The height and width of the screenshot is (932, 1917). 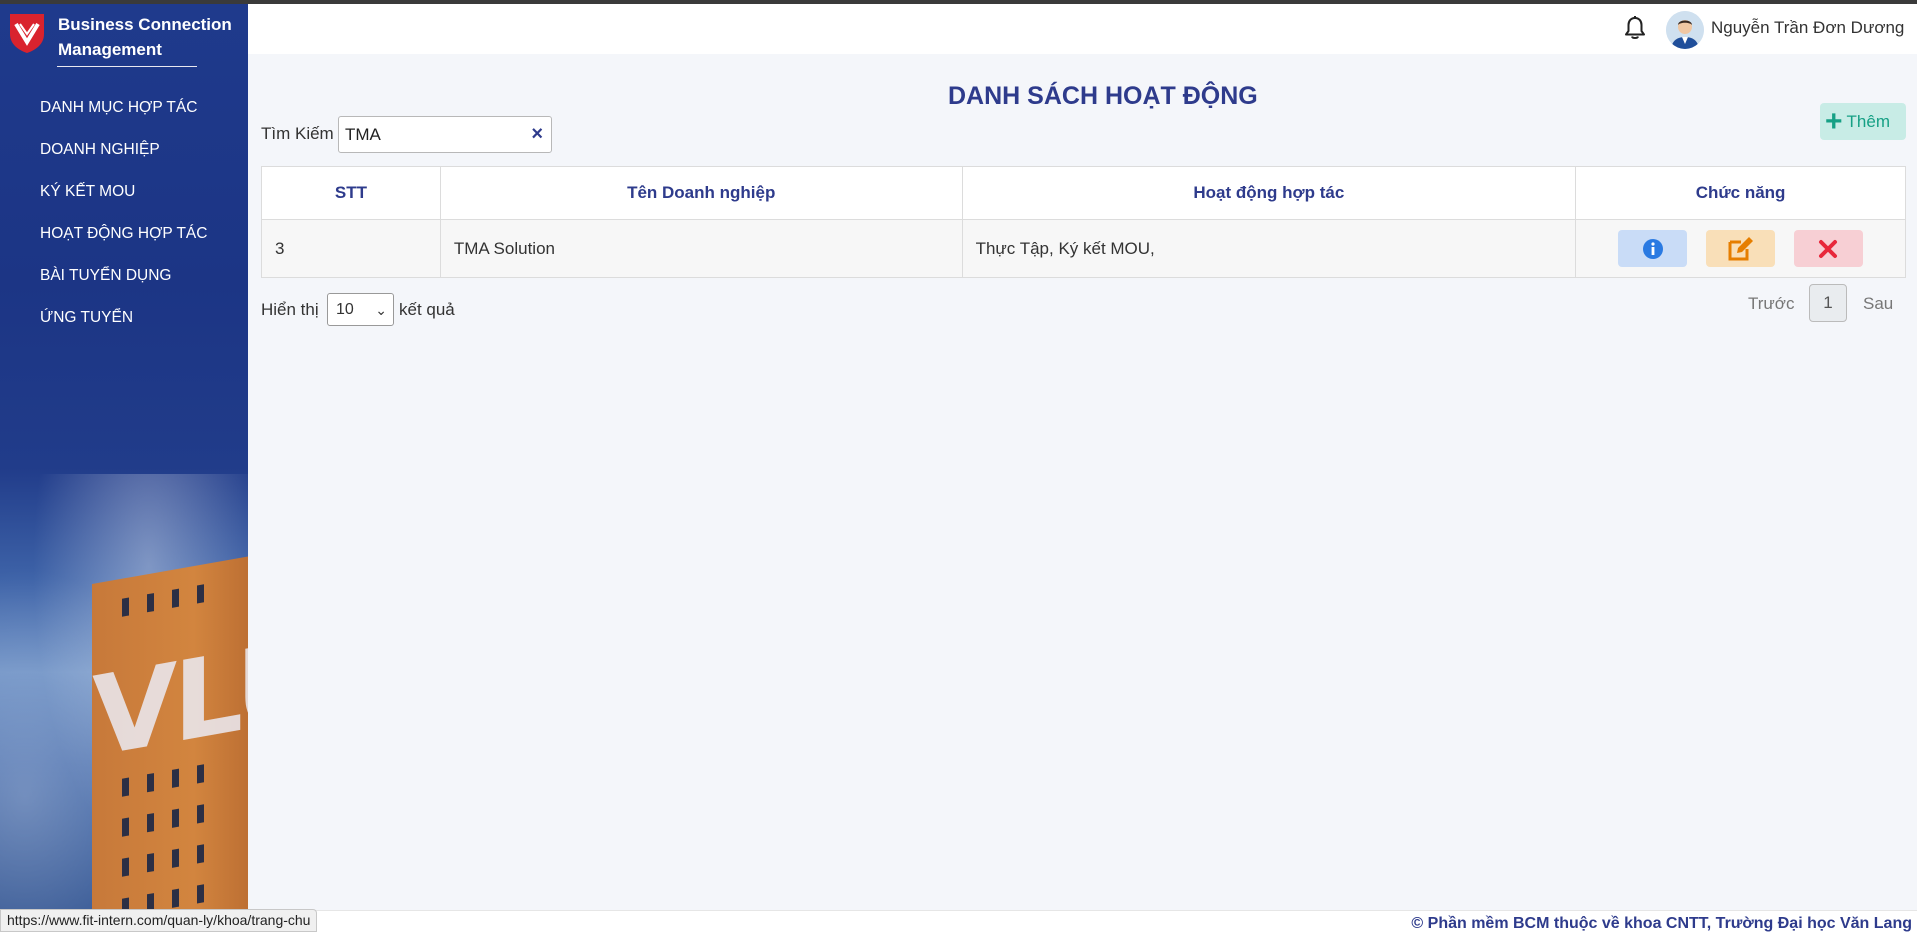 What do you see at coordinates (360, 309) in the screenshot?
I see `page-size-select: 10 ⌄` at bounding box center [360, 309].